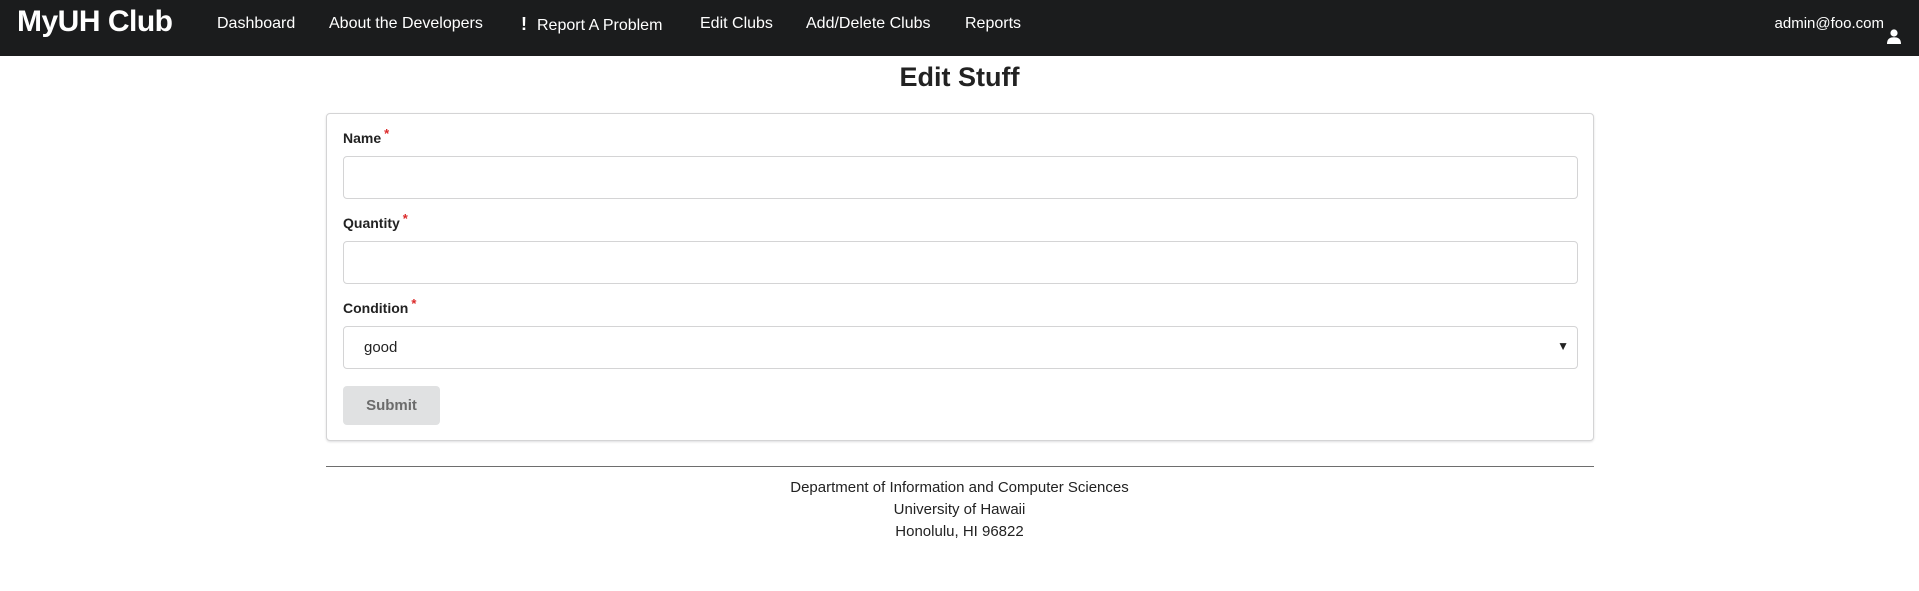 The width and height of the screenshot is (1919, 591). I want to click on footer-line-university: University of Hawaii, so click(959, 509).